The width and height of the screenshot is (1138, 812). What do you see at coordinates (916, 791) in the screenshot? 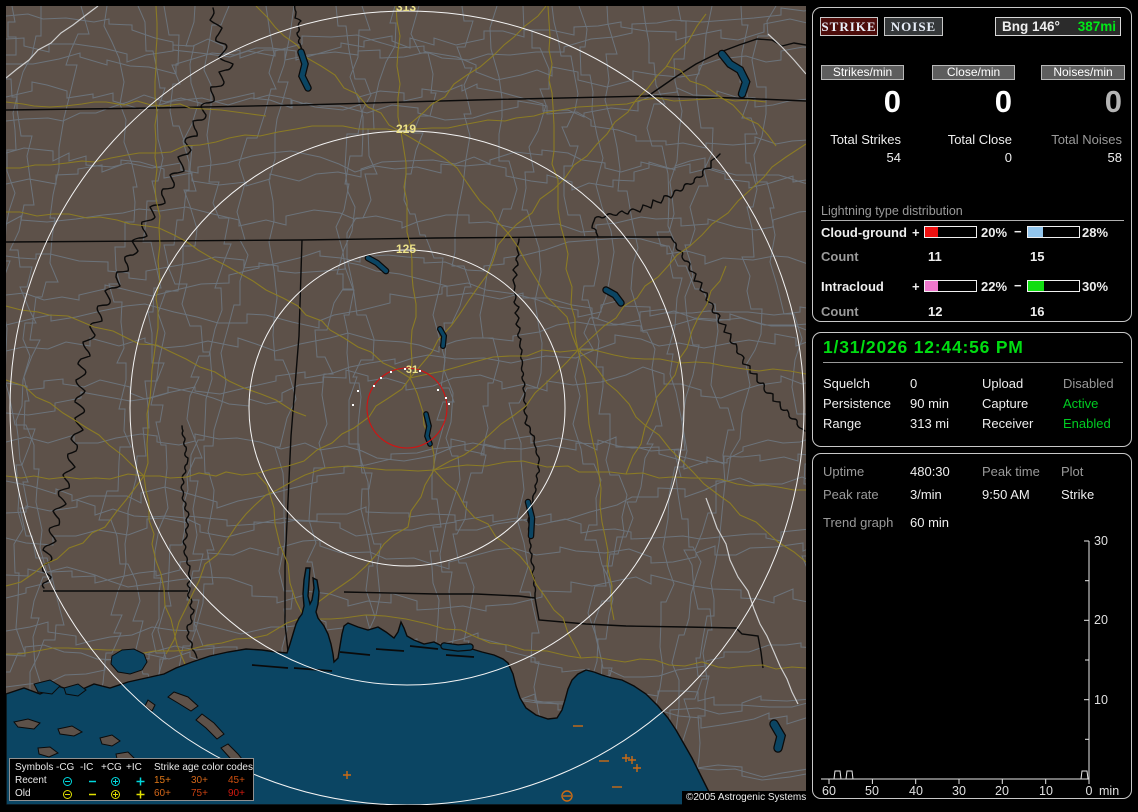
I see `svg-text: 40` at bounding box center [916, 791].